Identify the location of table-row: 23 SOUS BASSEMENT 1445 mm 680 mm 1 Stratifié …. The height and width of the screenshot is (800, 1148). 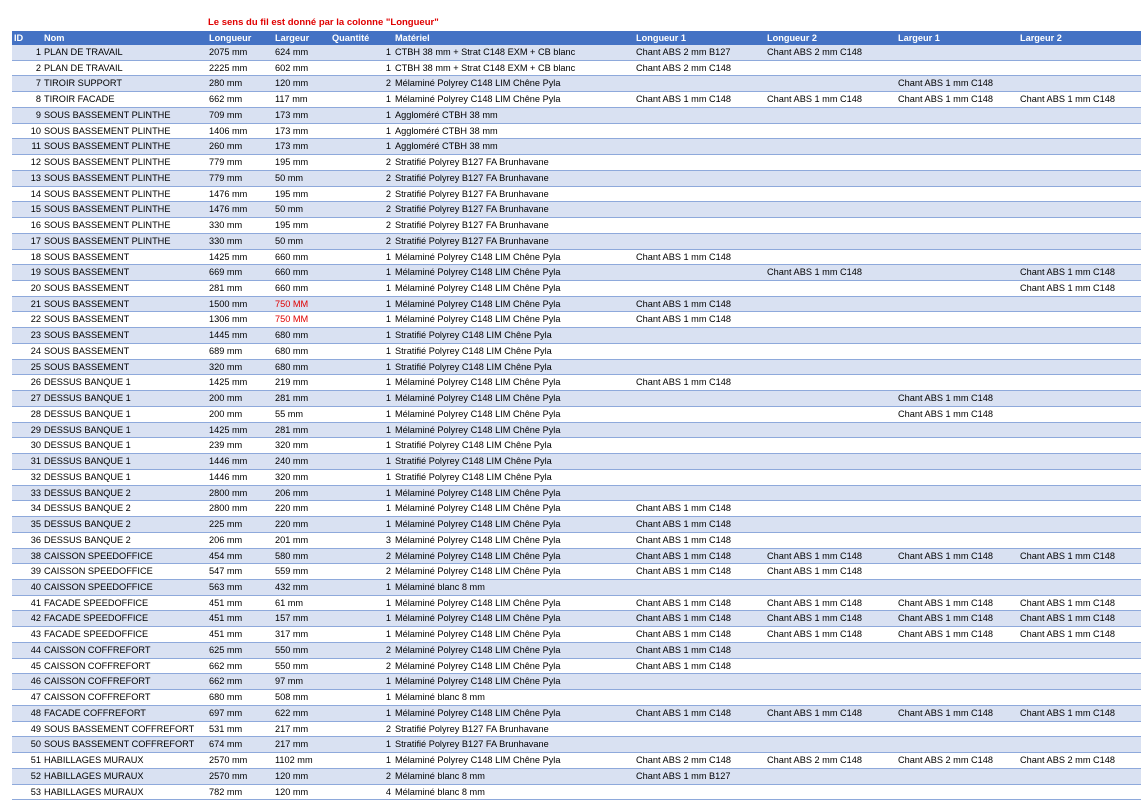
(576, 335).